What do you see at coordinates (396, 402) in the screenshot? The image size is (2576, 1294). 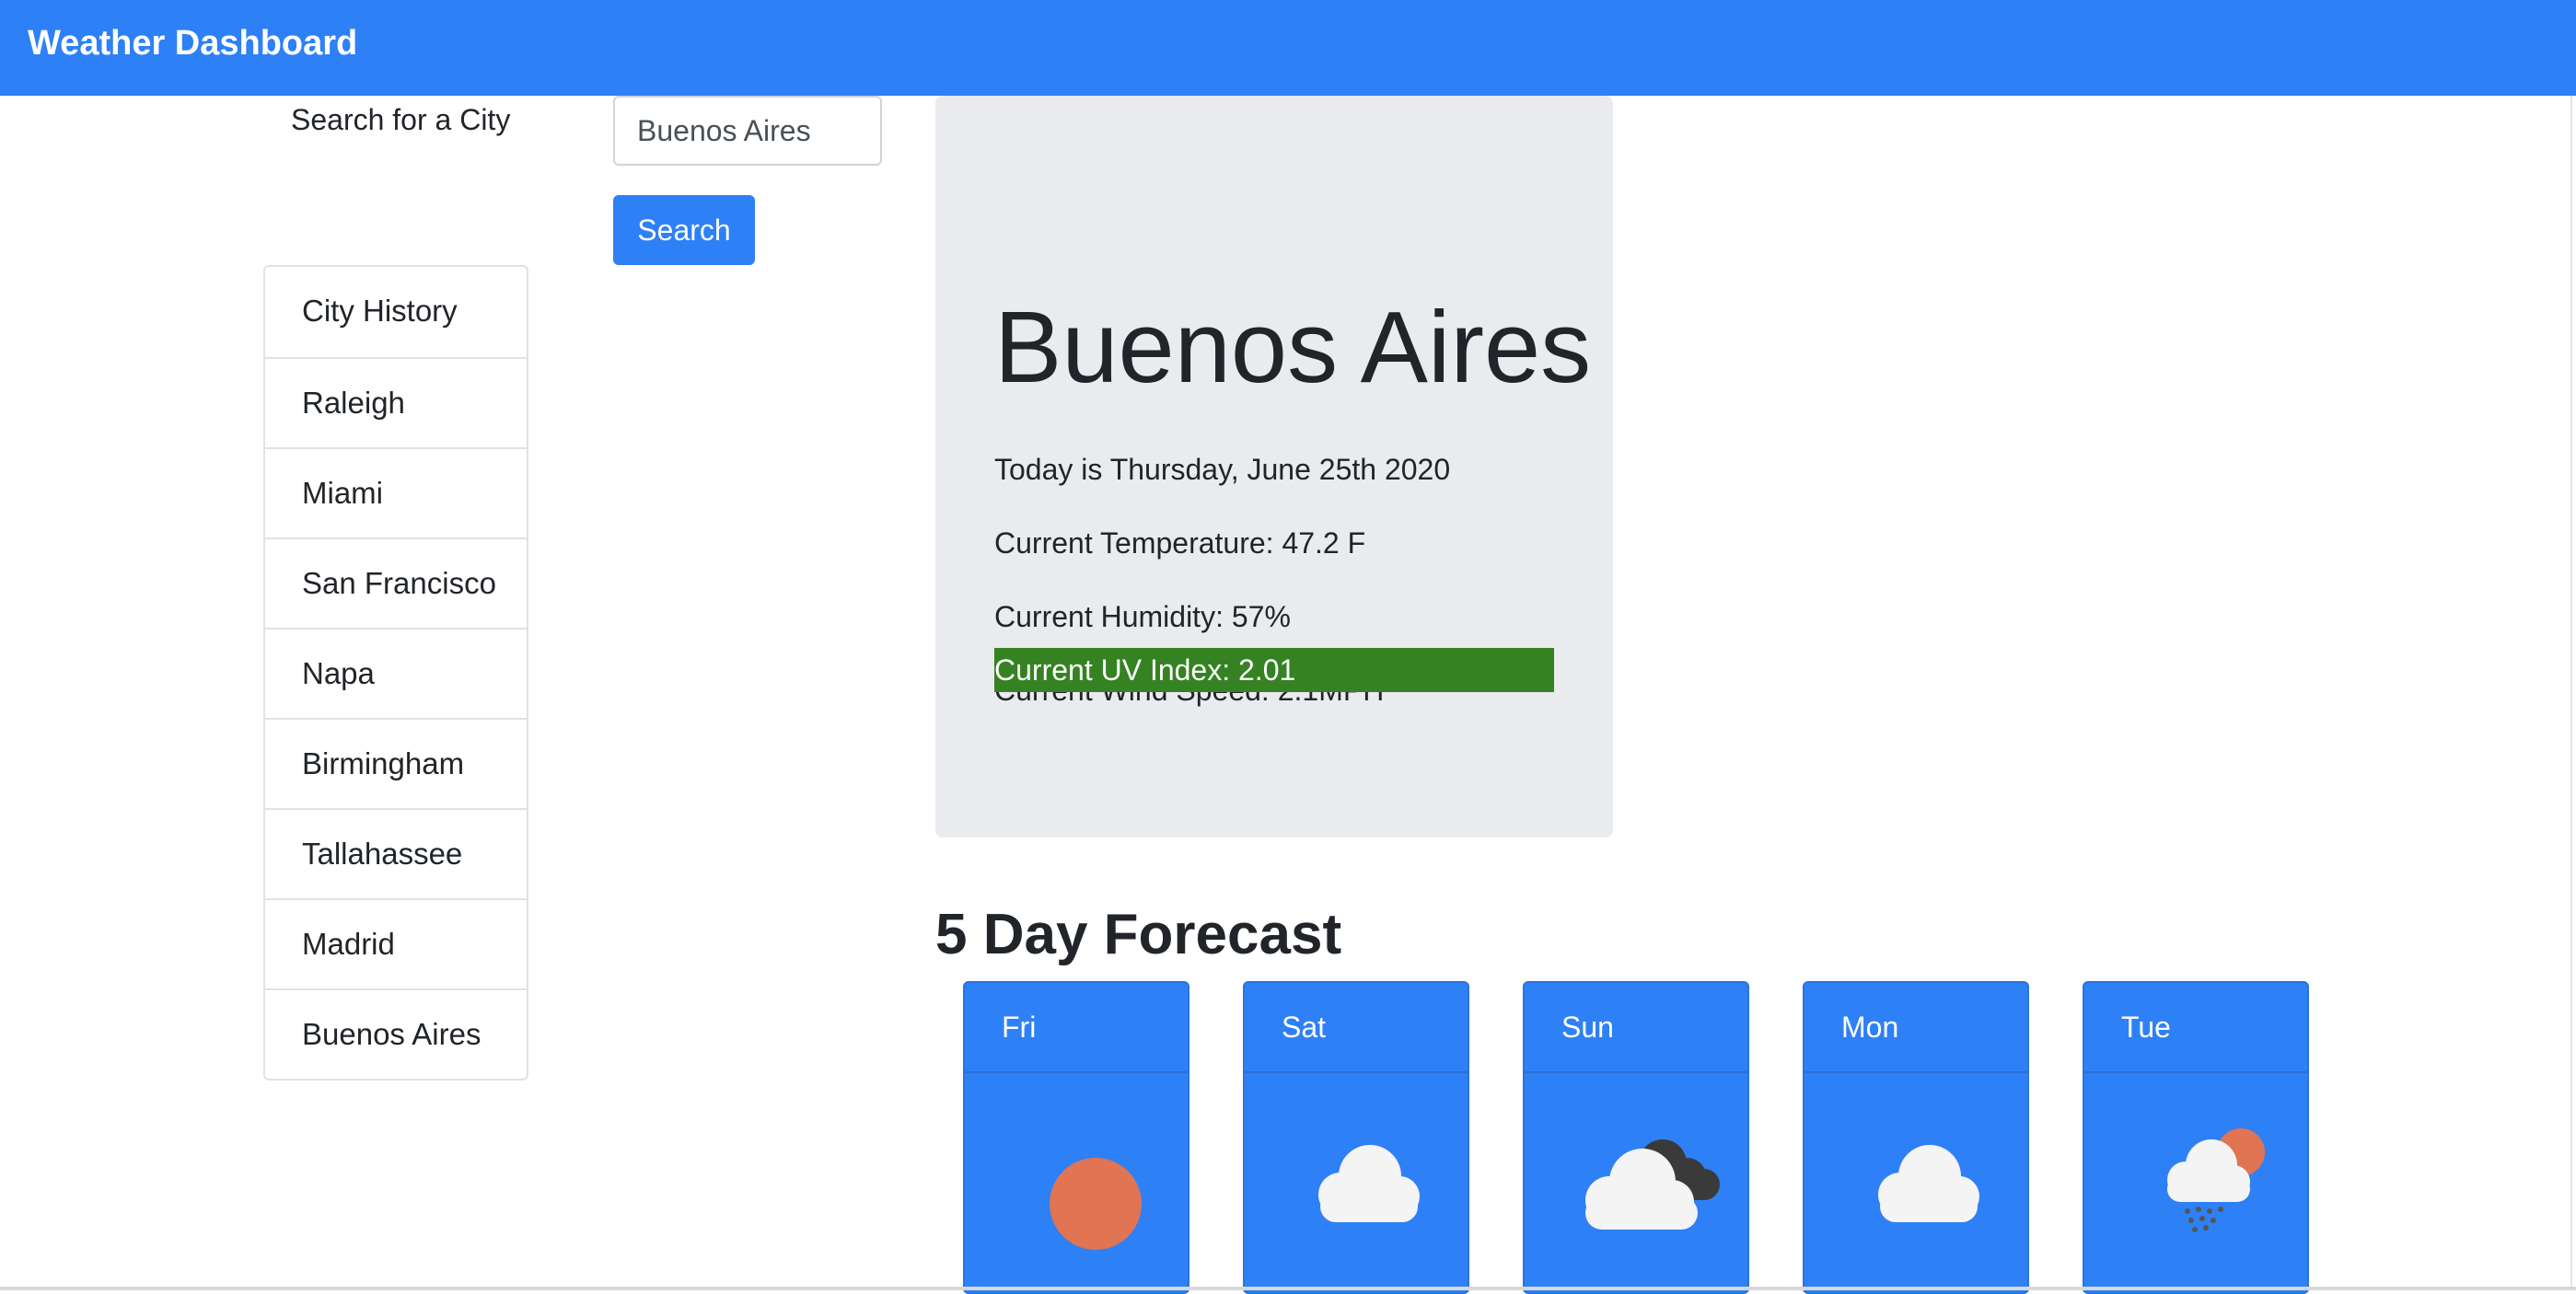 I see `history-item-raleigh: Raleigh` at bounding box center [396, 402].